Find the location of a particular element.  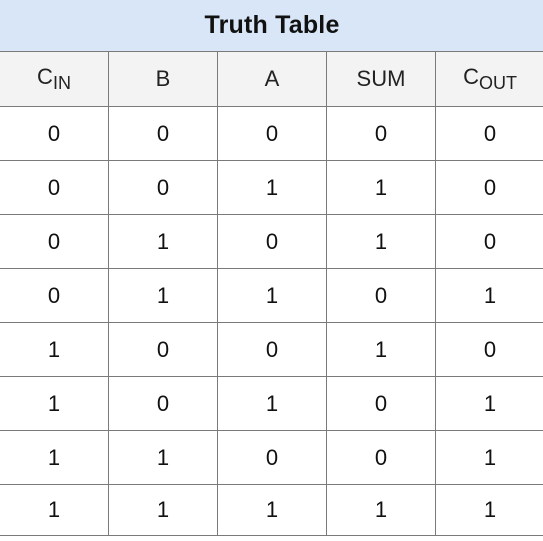

table-row: 0 0 1 1 0 is located at coordinates (271, 187).